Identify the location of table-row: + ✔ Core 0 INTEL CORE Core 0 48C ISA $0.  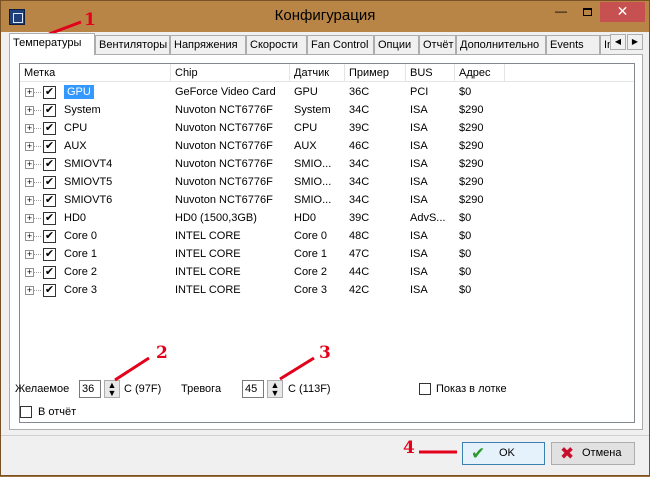
(327, 236).